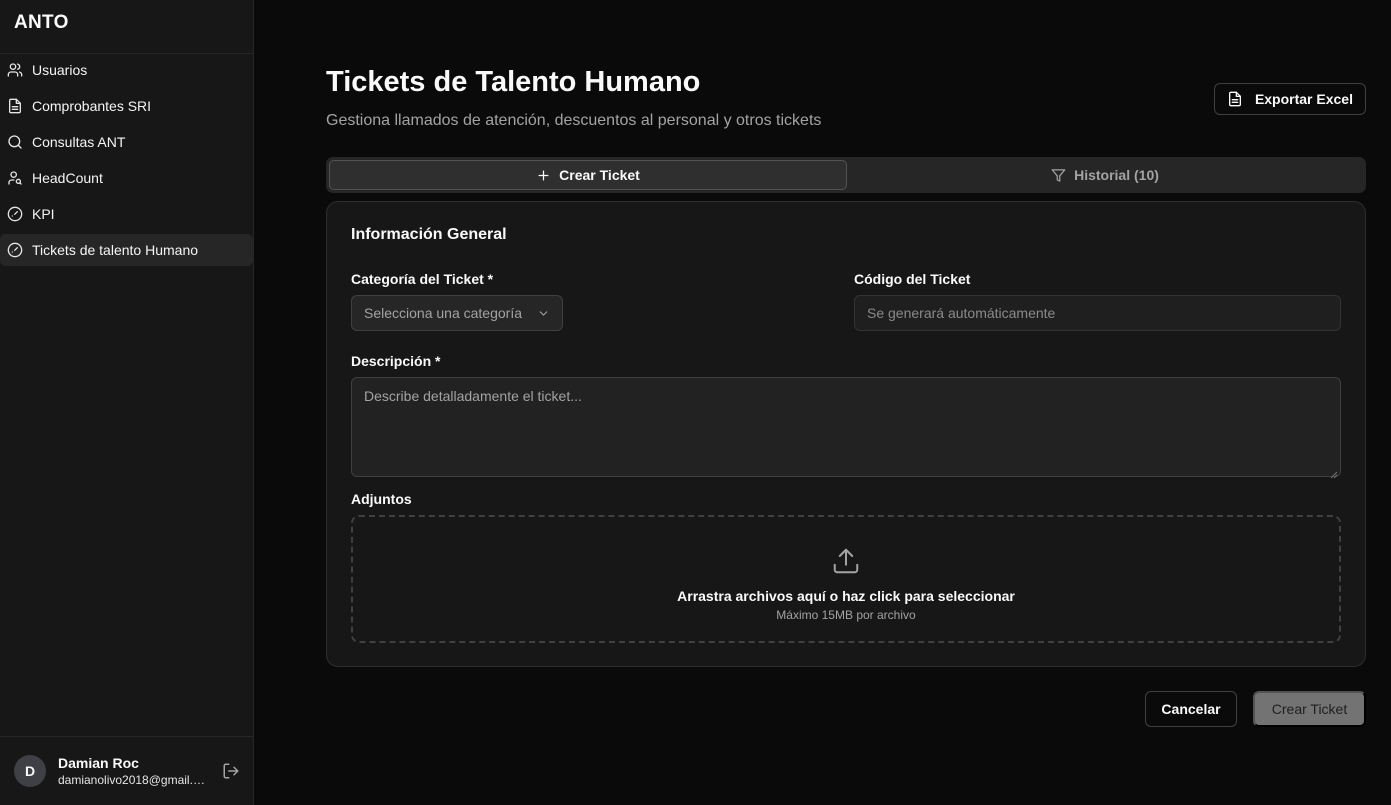  I want to click on sidebar-item-label: HeadCount, so click(67, 178).